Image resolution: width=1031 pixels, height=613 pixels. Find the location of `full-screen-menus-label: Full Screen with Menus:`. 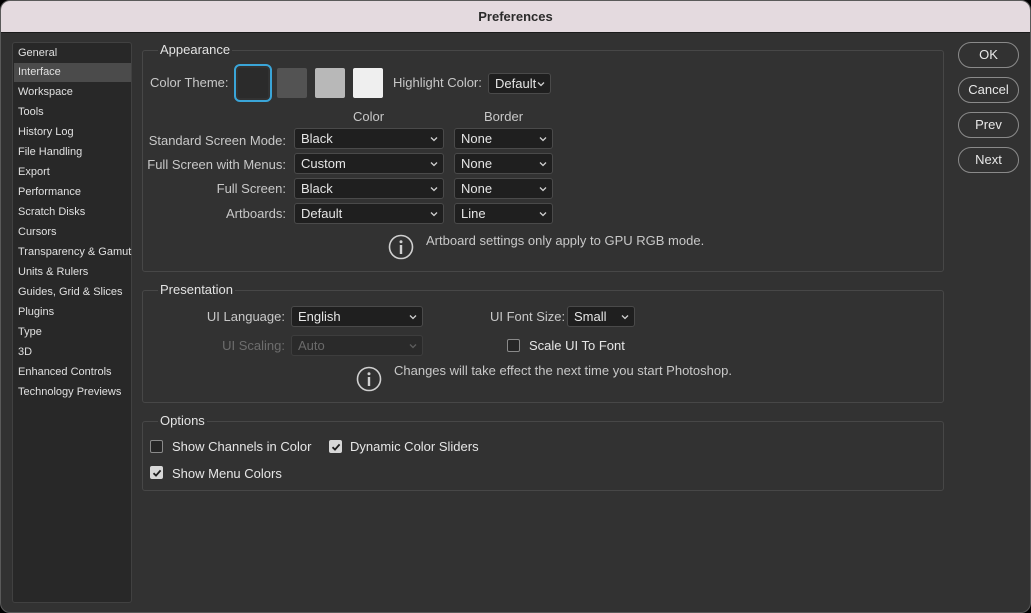

full-screen-menus-label: Full Screen with Menus: is located at coordinates (216, 164).